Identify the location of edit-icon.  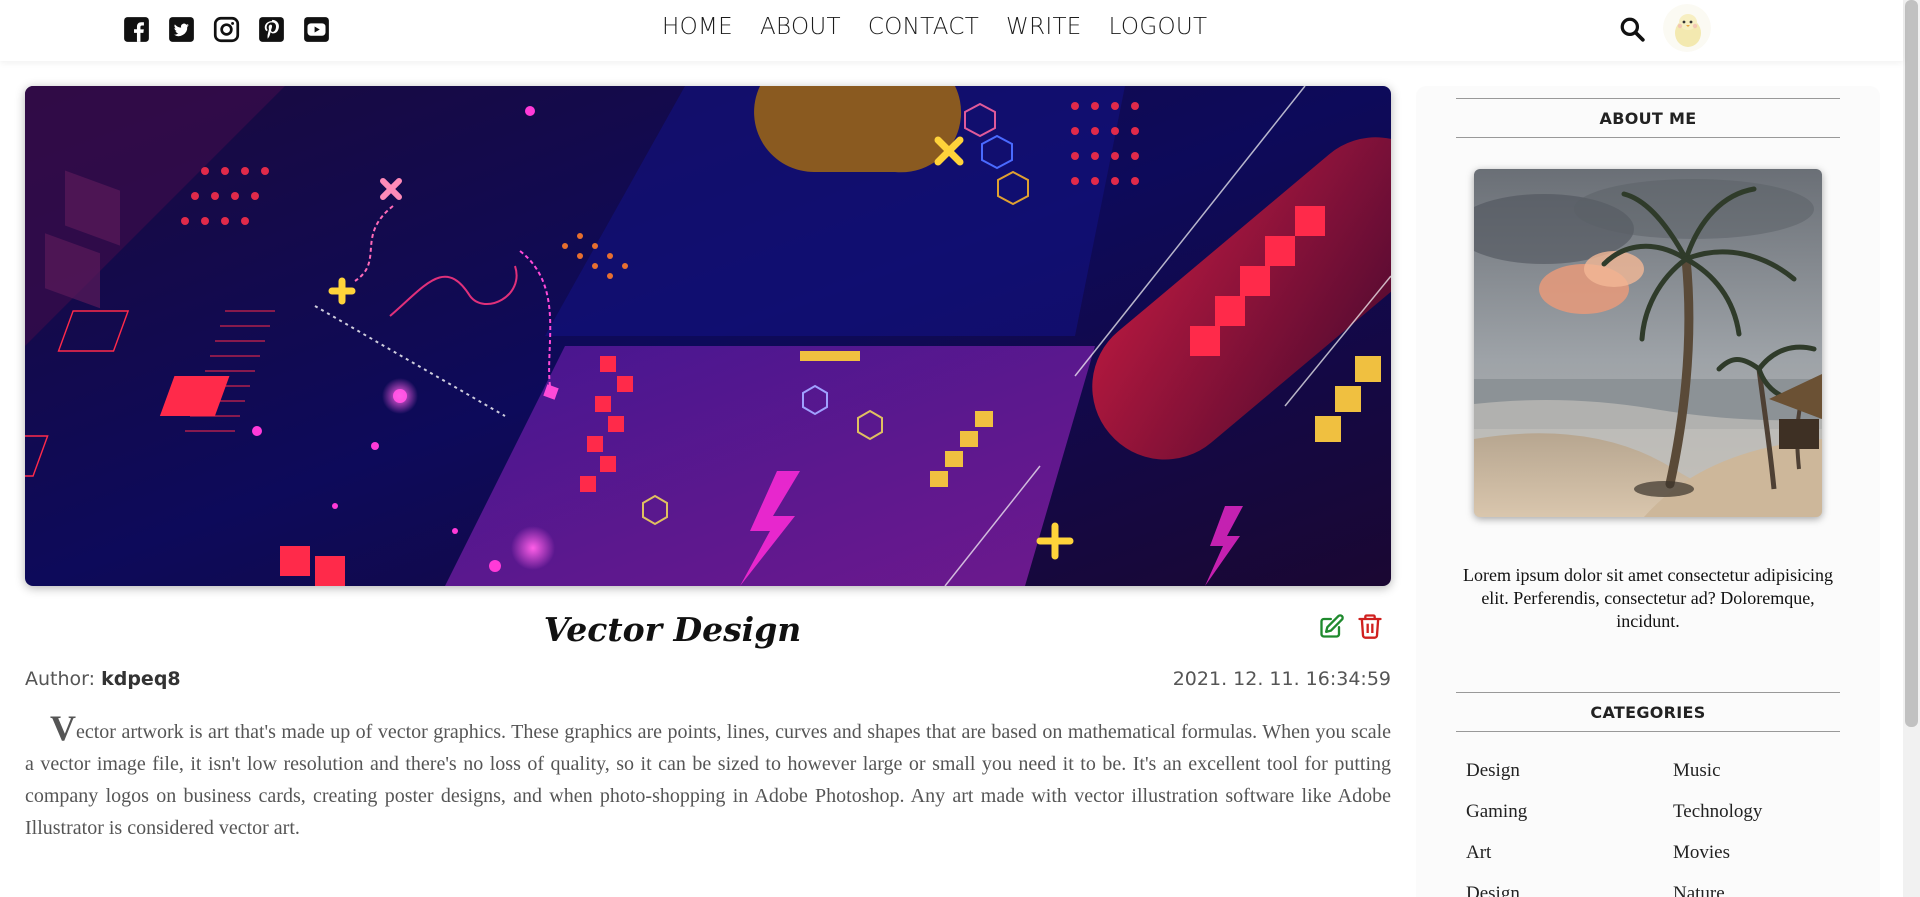
(1332, 626).